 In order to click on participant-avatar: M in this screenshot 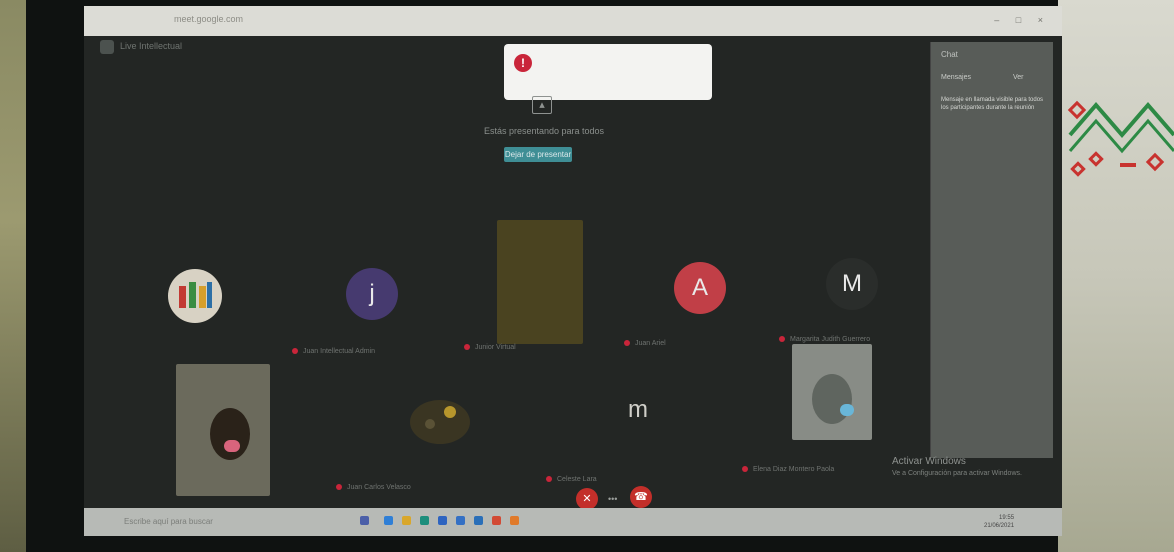, I will do `click(852, 284)`.